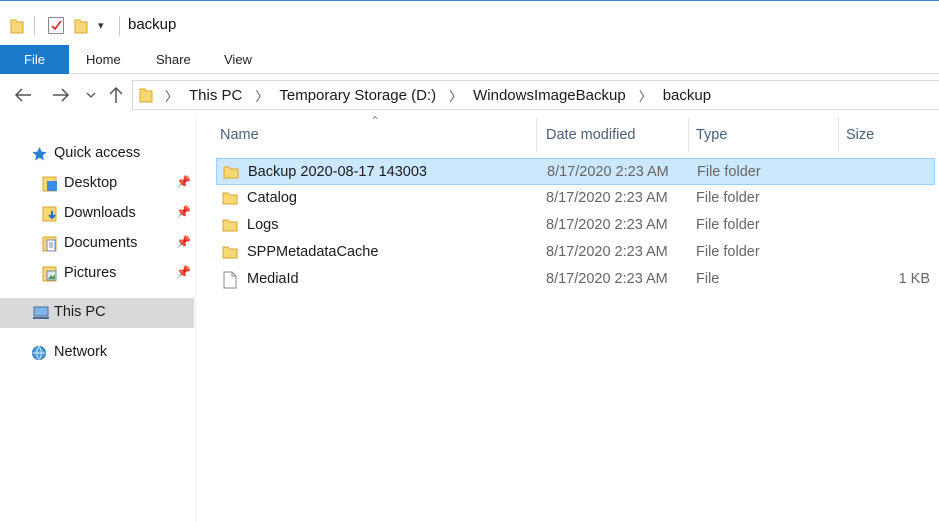  I want to click on star-icon, so click(39, 154).